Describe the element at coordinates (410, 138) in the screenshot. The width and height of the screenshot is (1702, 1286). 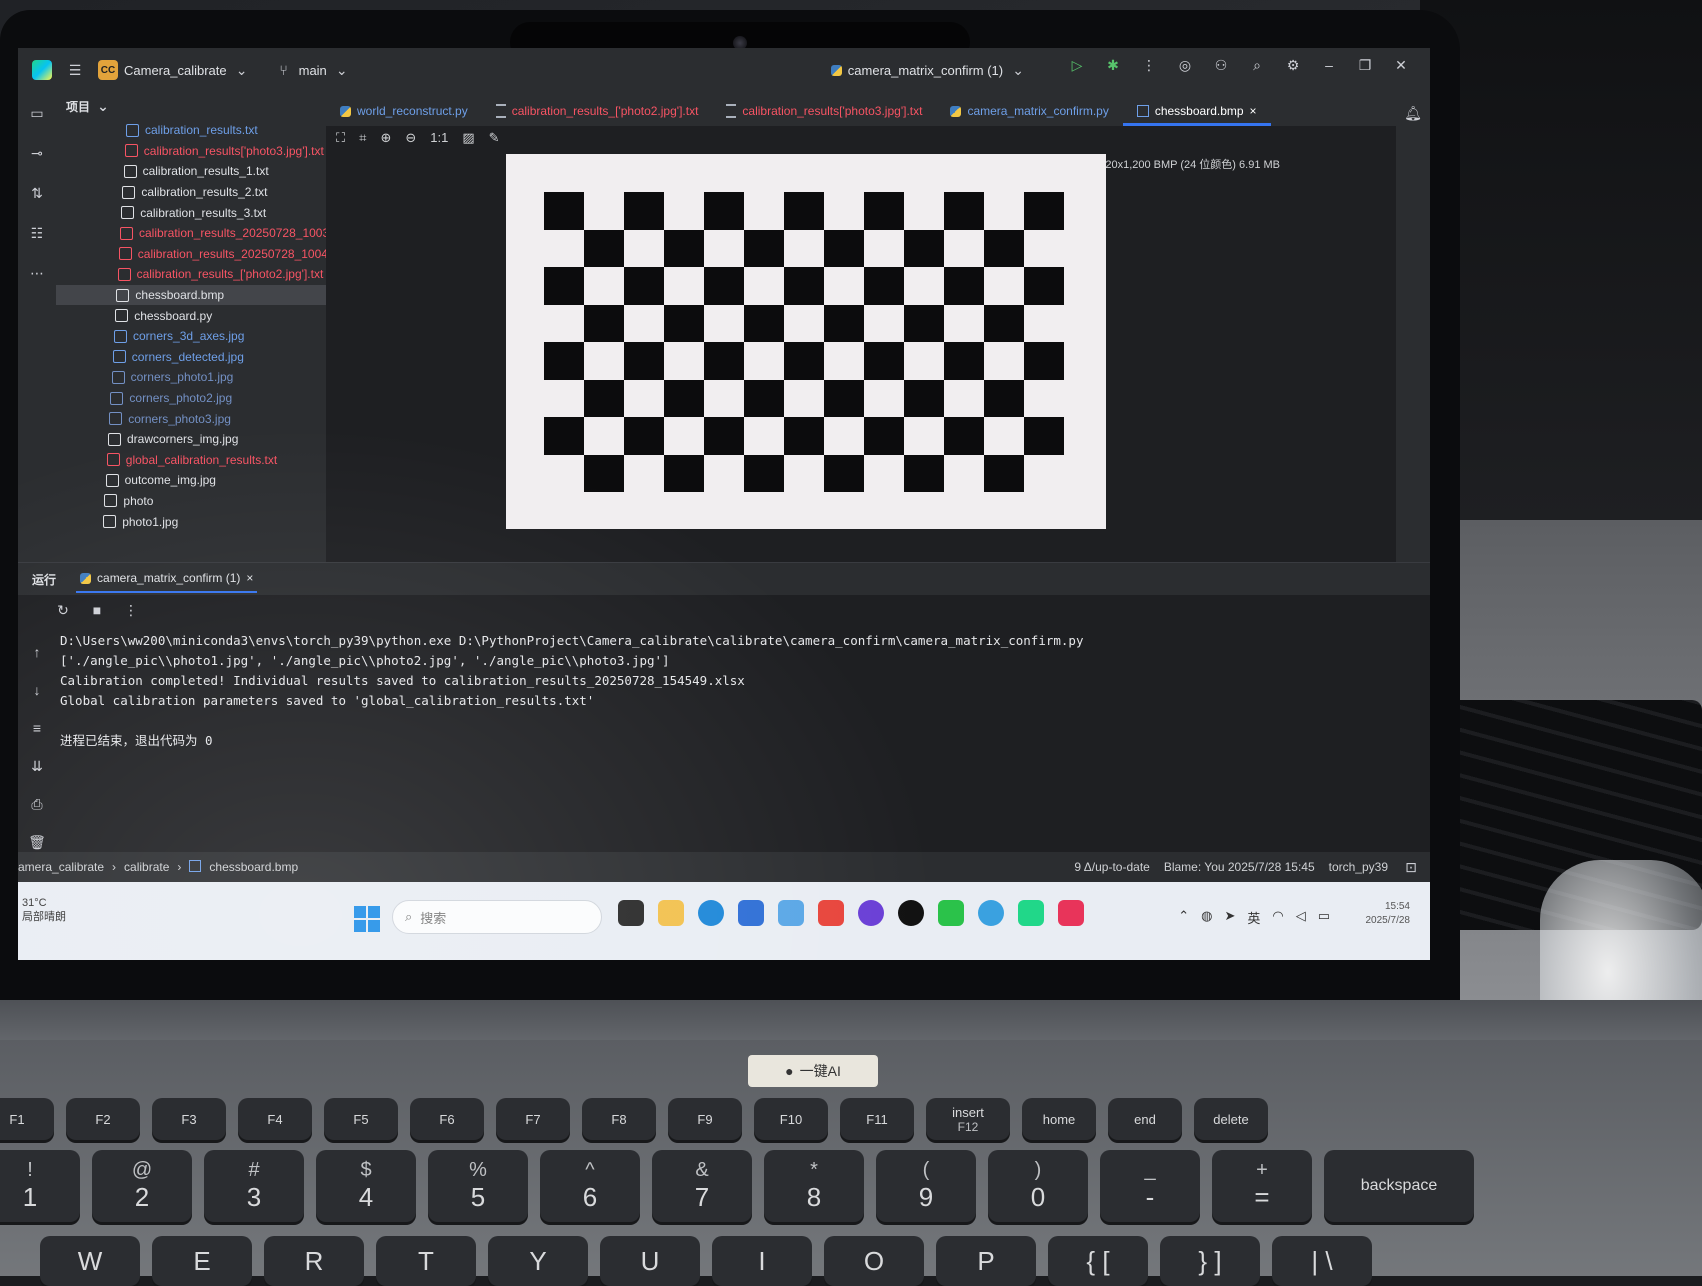
I see `zoom-out-icon: ⊖` at that location.